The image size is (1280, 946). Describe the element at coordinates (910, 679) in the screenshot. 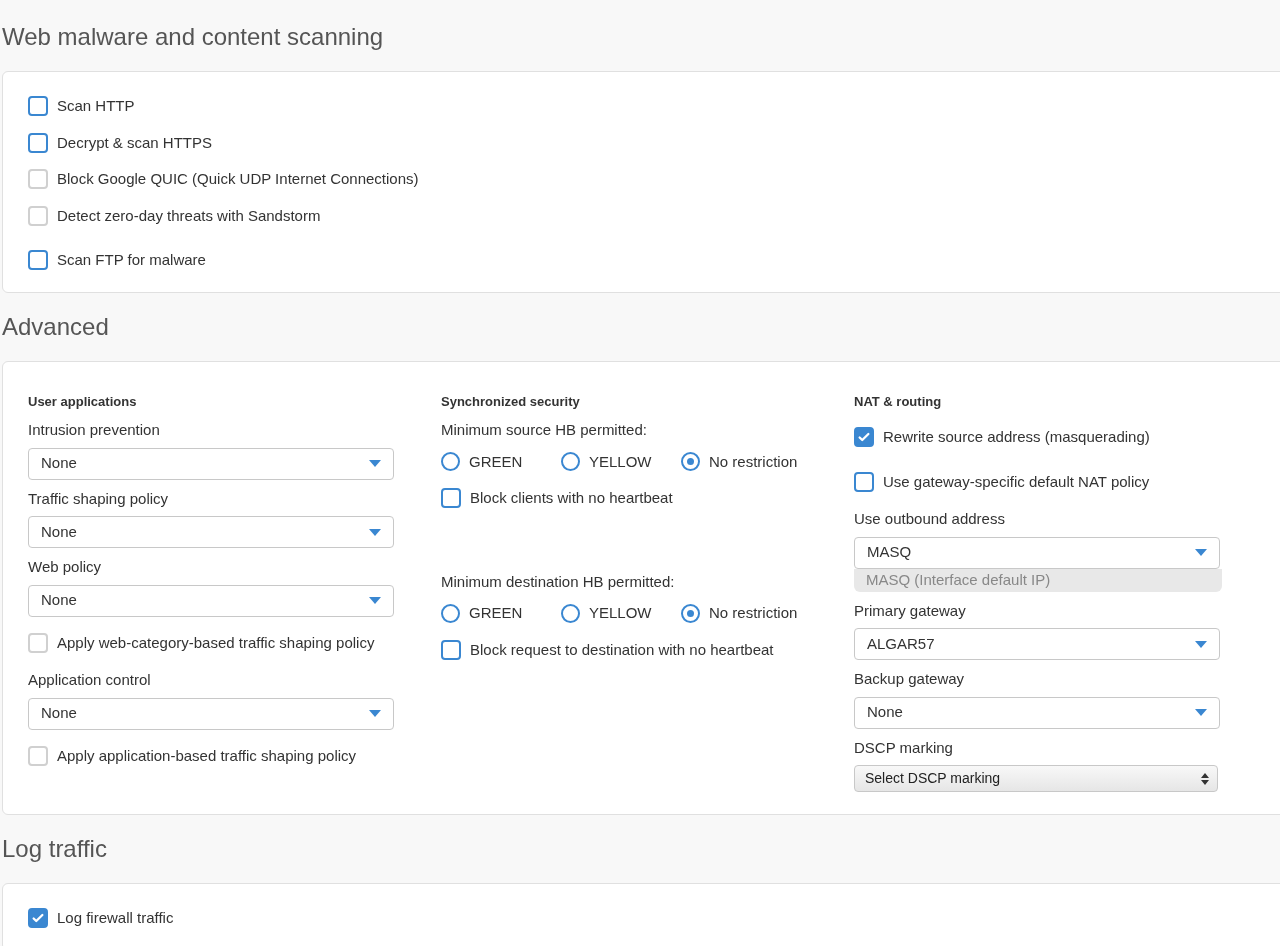

I see `field-label: Backup gateway` at that location.